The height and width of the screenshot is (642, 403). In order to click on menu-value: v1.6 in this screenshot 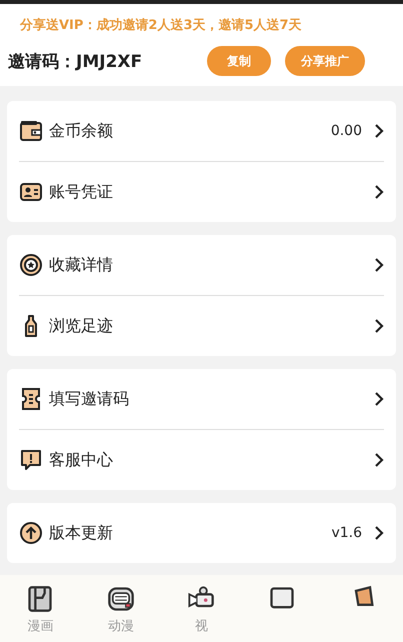, I will do `click(346, 533)`.